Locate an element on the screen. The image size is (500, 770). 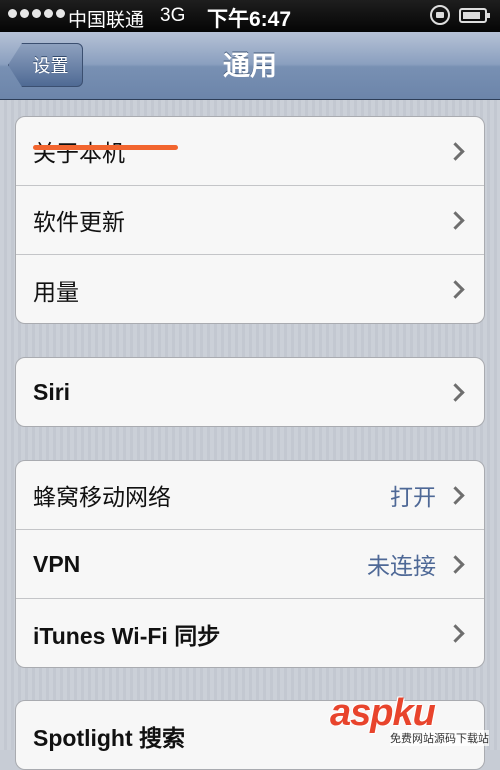
rotation-lock-icon is located at coordinates (440, 15).